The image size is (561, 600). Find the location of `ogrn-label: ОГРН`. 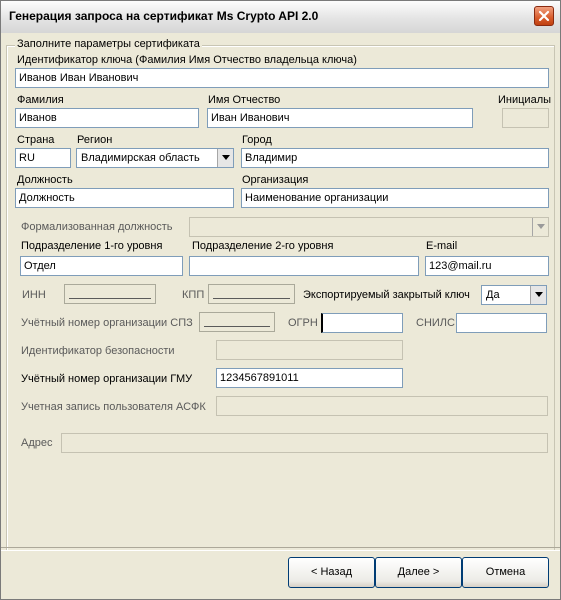

ogrn-label: ОГРН is located at coordinates (303, 323).